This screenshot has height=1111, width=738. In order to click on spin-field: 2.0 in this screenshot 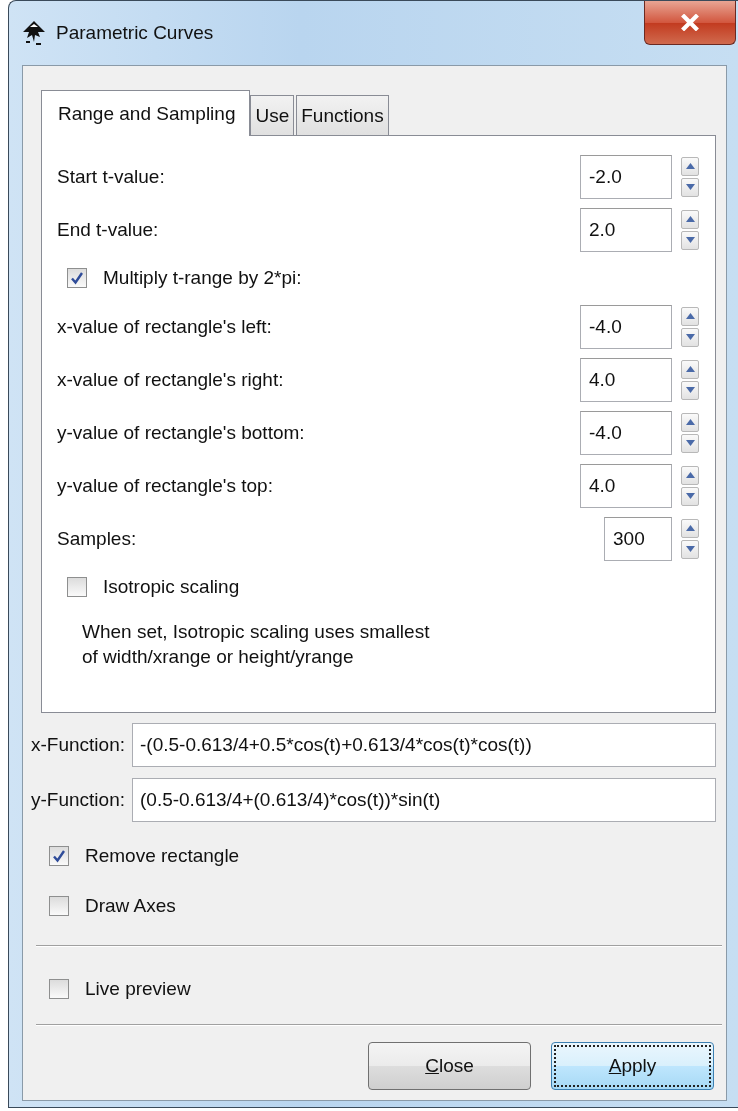, I will do `click(626, 229)`.